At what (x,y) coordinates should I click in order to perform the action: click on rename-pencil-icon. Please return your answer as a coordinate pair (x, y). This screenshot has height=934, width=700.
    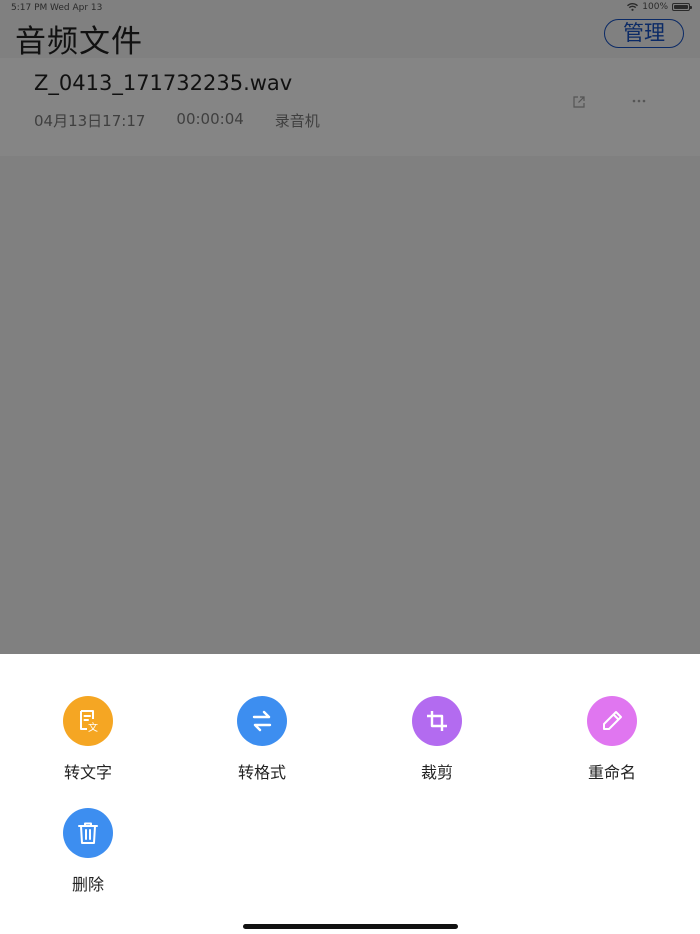
    Looking at the image, I should click on (612, 720).